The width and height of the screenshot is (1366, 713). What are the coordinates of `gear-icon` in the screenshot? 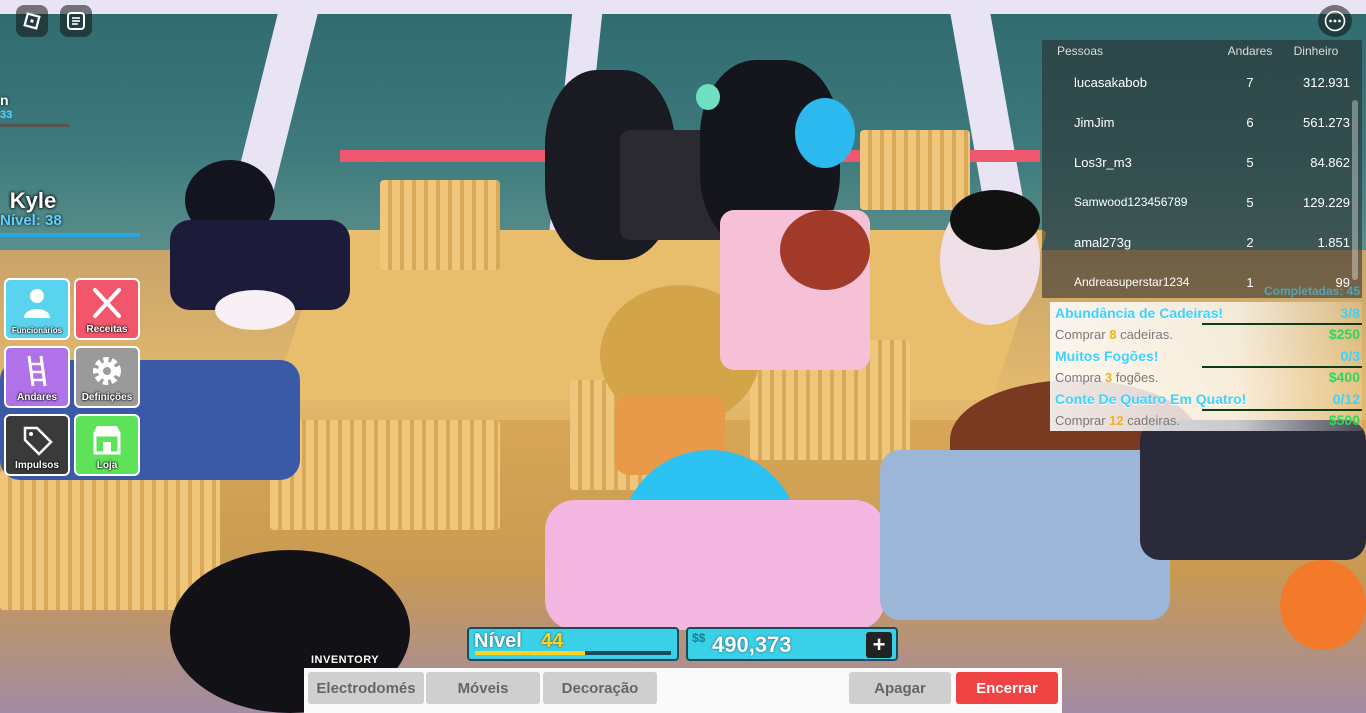 It's located at (107, 371).